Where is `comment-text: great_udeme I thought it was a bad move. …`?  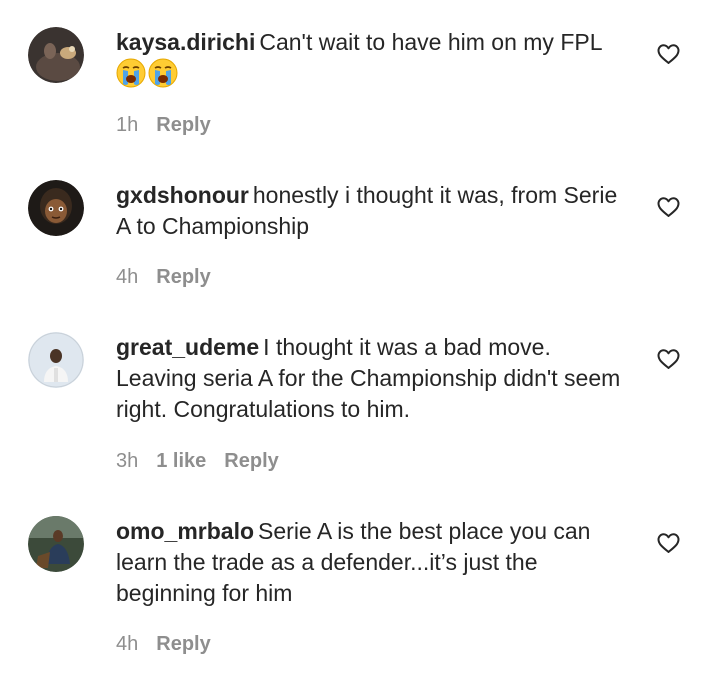
comment-text: great_udeme I thought it was a bad move. … is located at coordinates (373, 378).